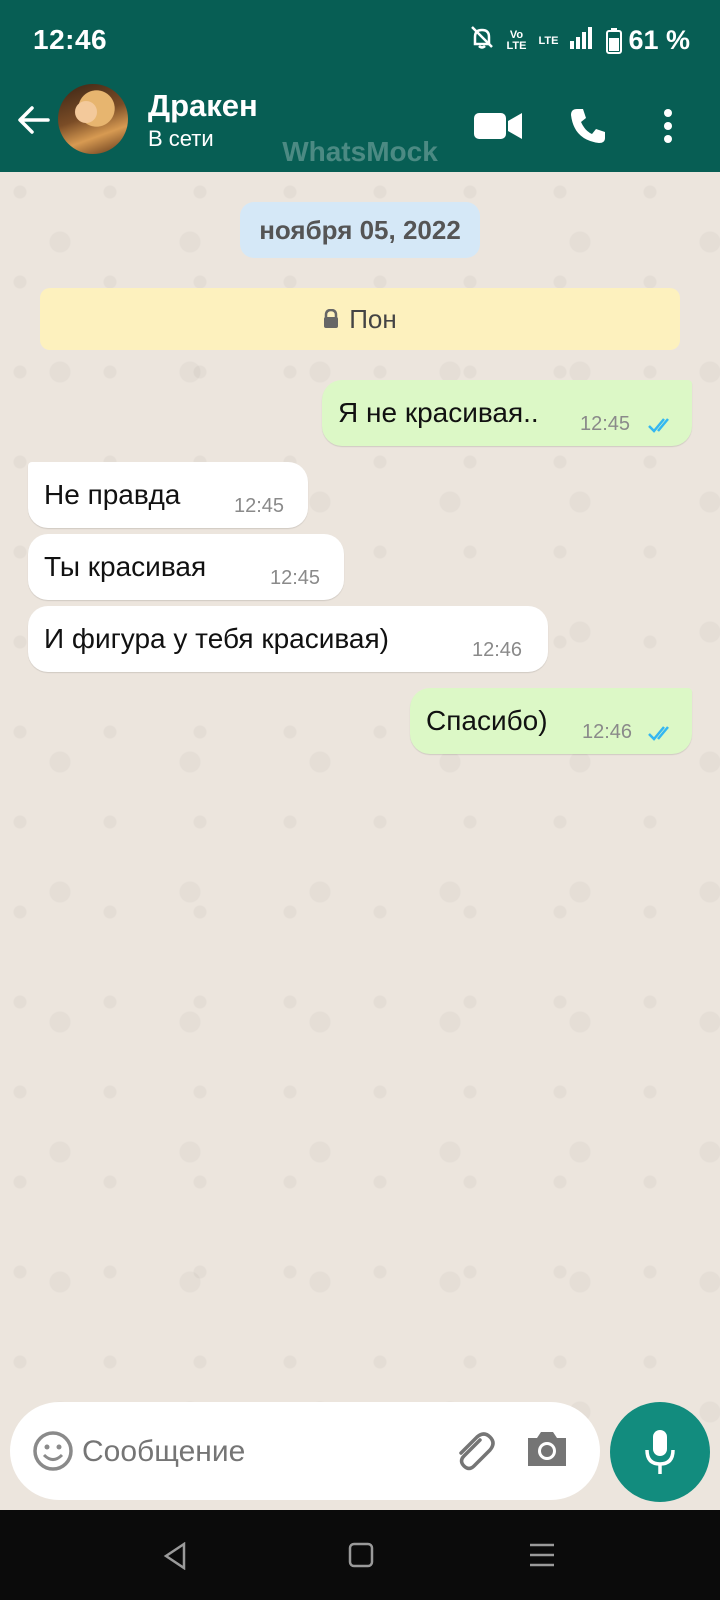  I want to click on message-text: Ты красивая, so click(125, 566).